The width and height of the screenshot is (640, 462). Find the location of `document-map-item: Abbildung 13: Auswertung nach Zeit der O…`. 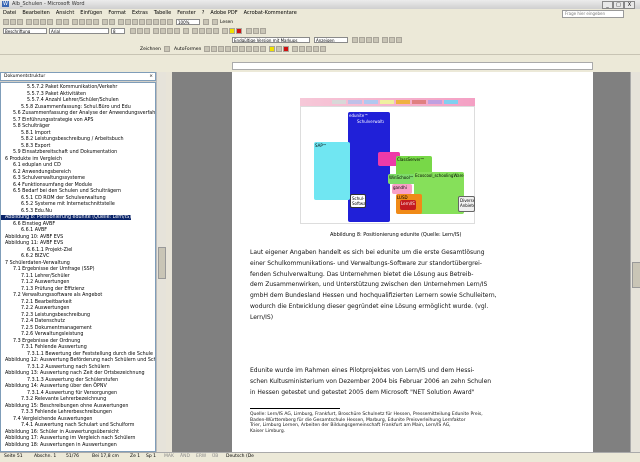

document-map-item: Abbildung 13: Auswertung nach Zeit der O… is located at coordinates (73, 373).